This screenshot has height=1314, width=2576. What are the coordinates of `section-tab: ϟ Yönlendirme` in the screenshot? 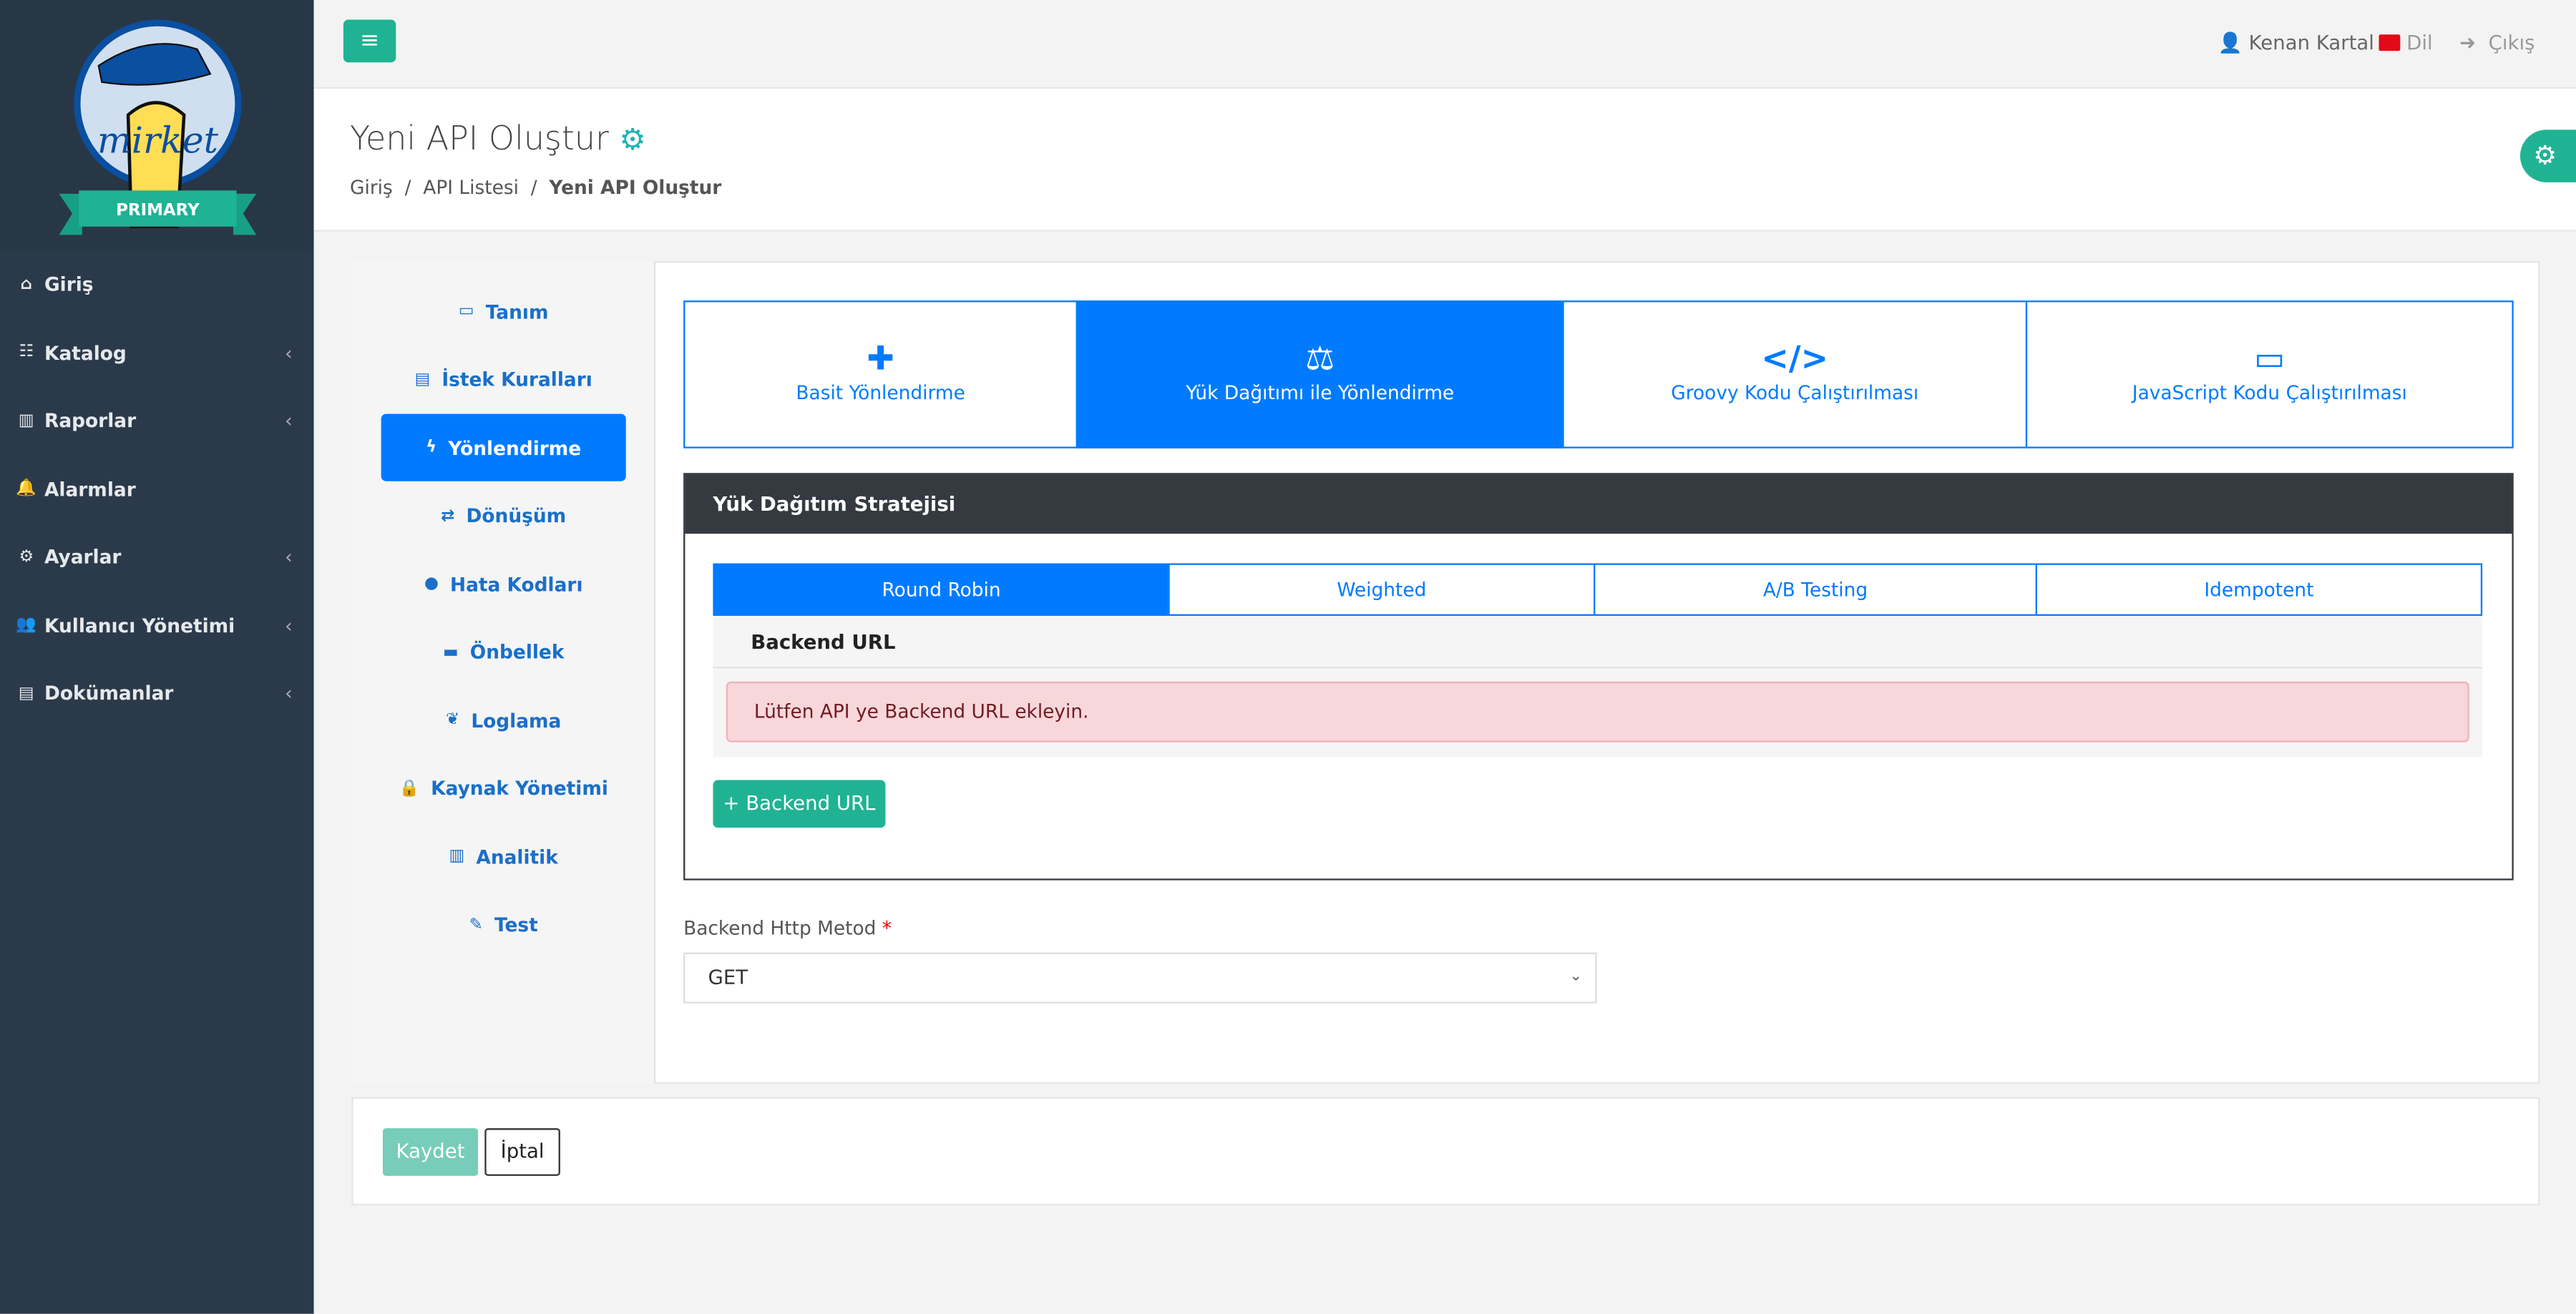 It's located at (503, 447).